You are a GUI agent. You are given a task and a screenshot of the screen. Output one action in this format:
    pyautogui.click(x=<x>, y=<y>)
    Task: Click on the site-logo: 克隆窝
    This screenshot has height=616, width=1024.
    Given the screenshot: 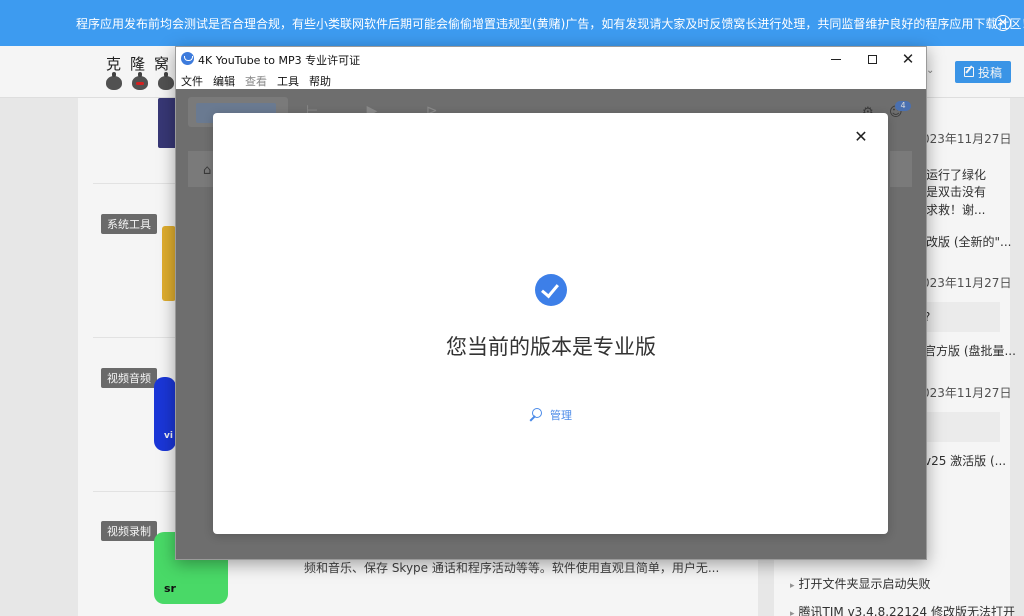 What is the action you would take?
    pyautogui.click(x=141, y=71)
    